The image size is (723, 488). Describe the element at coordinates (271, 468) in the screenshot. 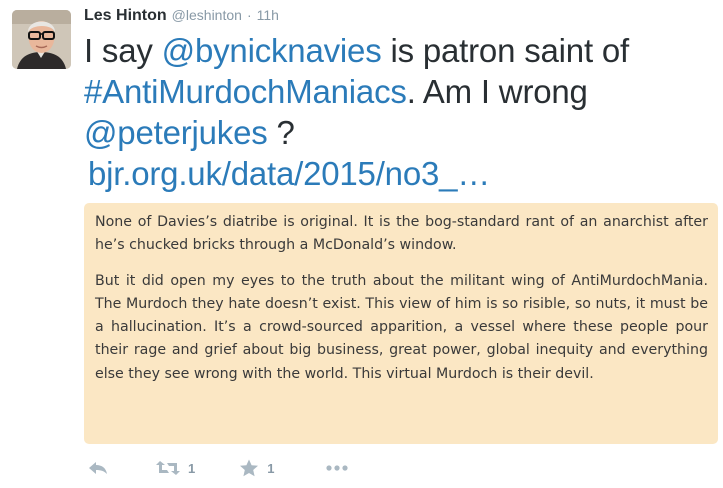

I see `favorite-count: 1` at that location.